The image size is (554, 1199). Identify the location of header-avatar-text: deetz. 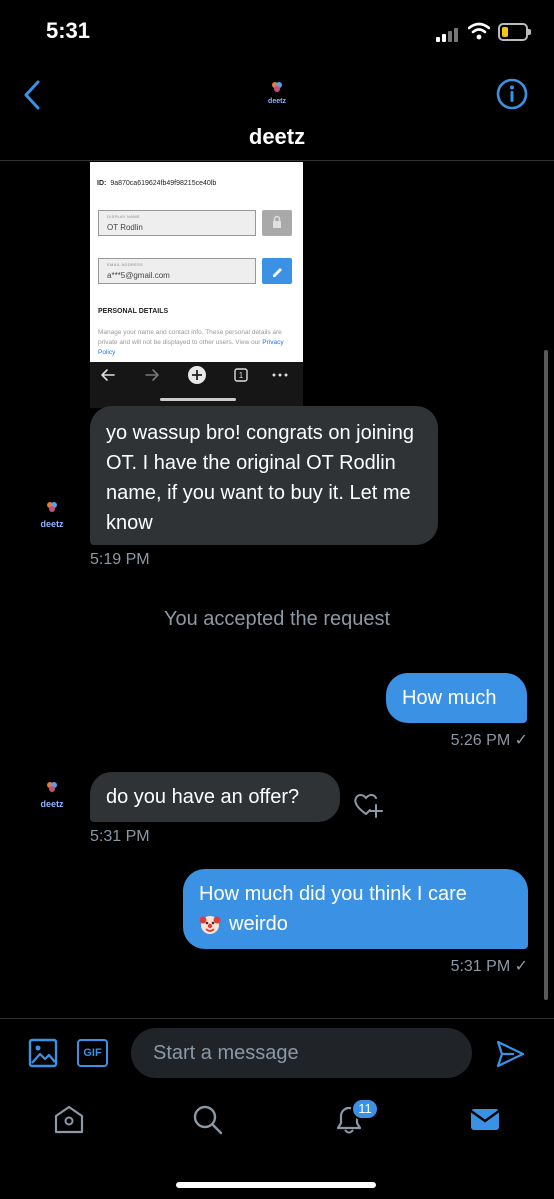
(277, 101).